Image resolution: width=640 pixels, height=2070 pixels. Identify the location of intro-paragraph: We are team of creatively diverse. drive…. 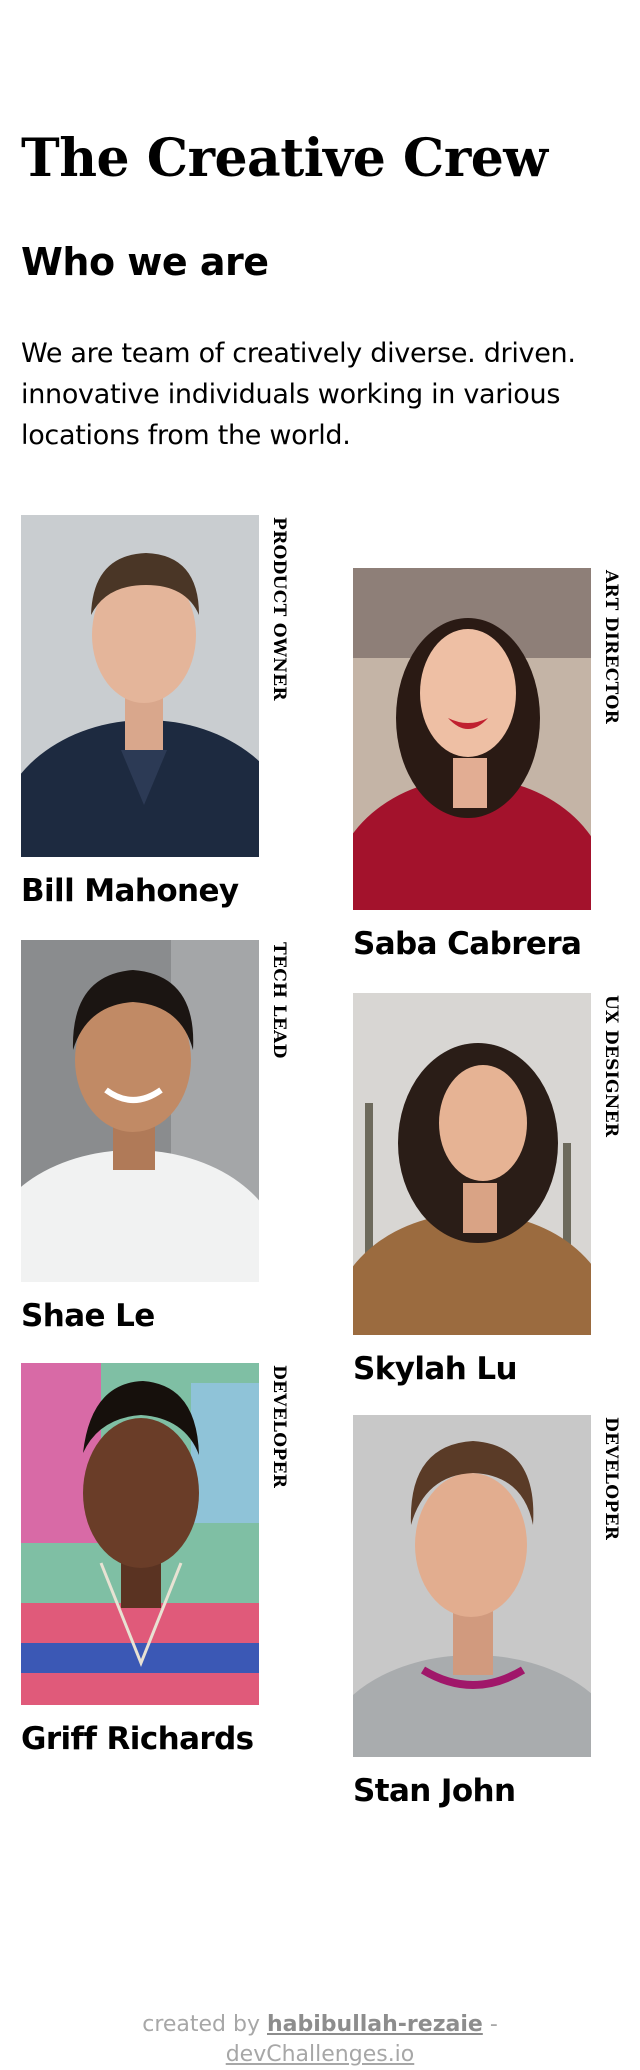
(298, 394).